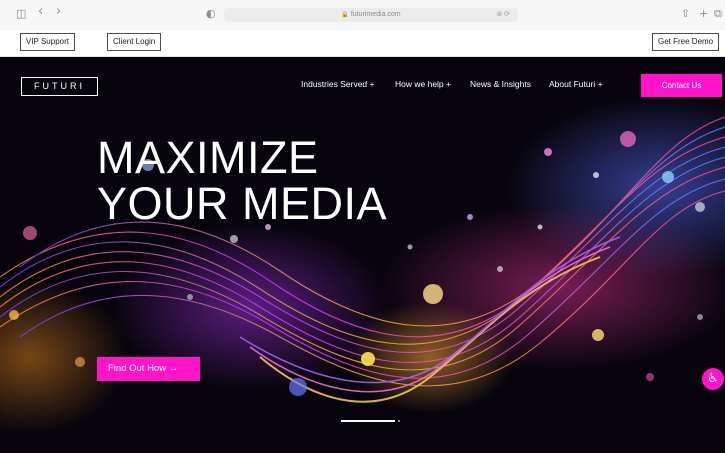 This screenshot has height=453, width=725. I want to click on forward-icon: ›, so click(58, 11).